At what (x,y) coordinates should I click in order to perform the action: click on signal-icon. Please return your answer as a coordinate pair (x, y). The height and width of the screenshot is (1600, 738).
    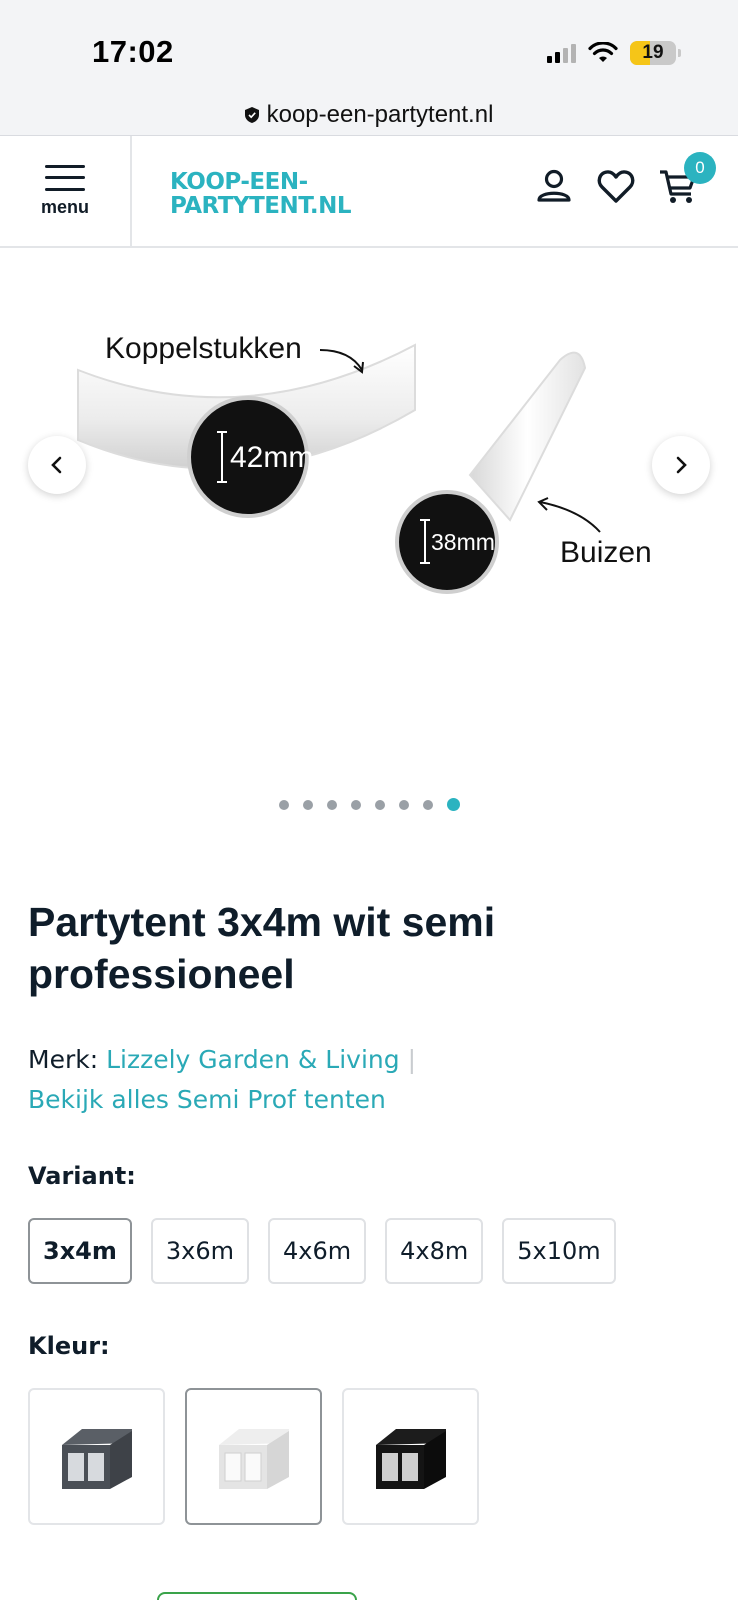
    Looking at the image, I should click on (561, 53).